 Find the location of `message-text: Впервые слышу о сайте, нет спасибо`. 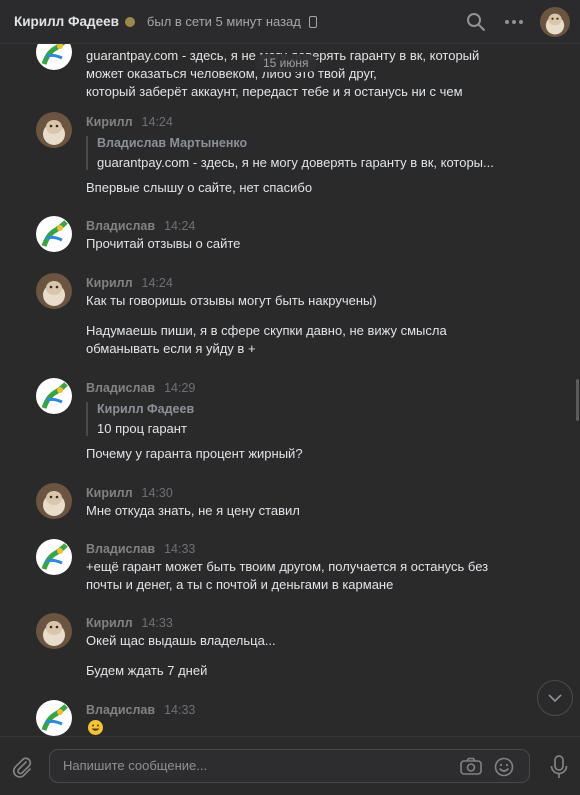

message-text: Впервые слышу о сайте, нет спасибо is located at coordinates (199, 187).